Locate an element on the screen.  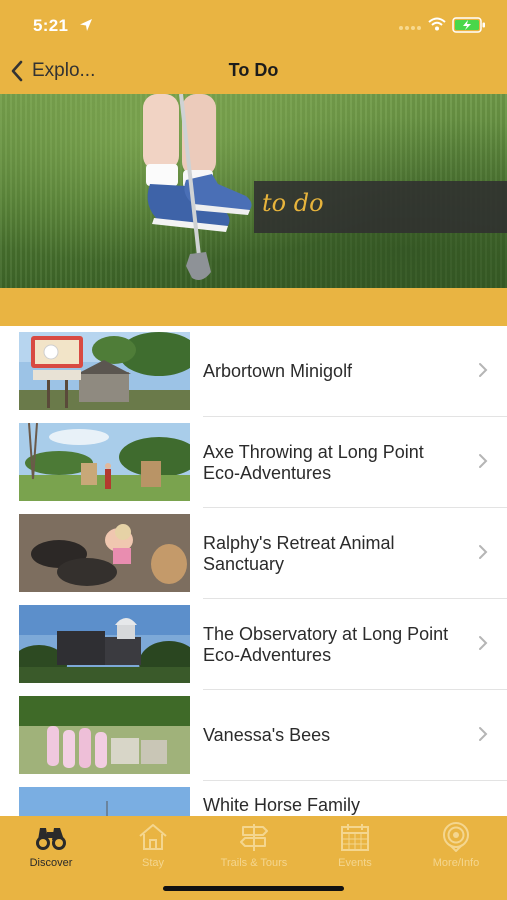
location-arrow-icon is located at coordinates (86, 25).